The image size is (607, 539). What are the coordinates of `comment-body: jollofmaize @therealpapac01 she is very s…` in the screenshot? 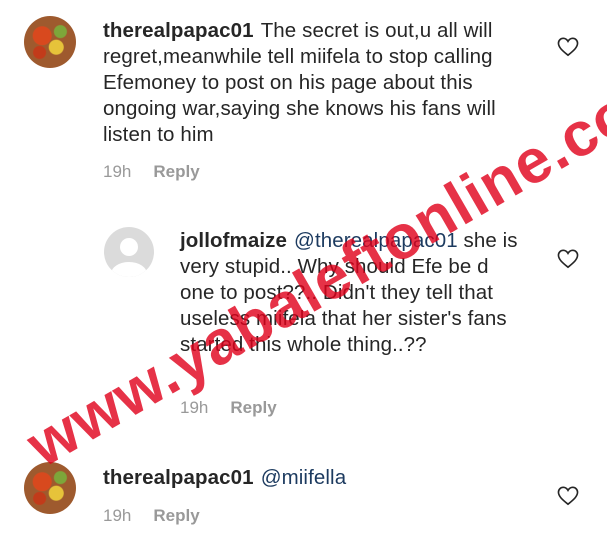 It's located at (352, 293).